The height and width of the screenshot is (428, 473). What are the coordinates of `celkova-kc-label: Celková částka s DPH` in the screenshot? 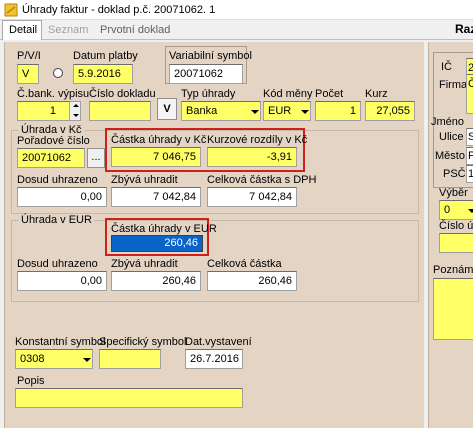 It's located at (262, 180).